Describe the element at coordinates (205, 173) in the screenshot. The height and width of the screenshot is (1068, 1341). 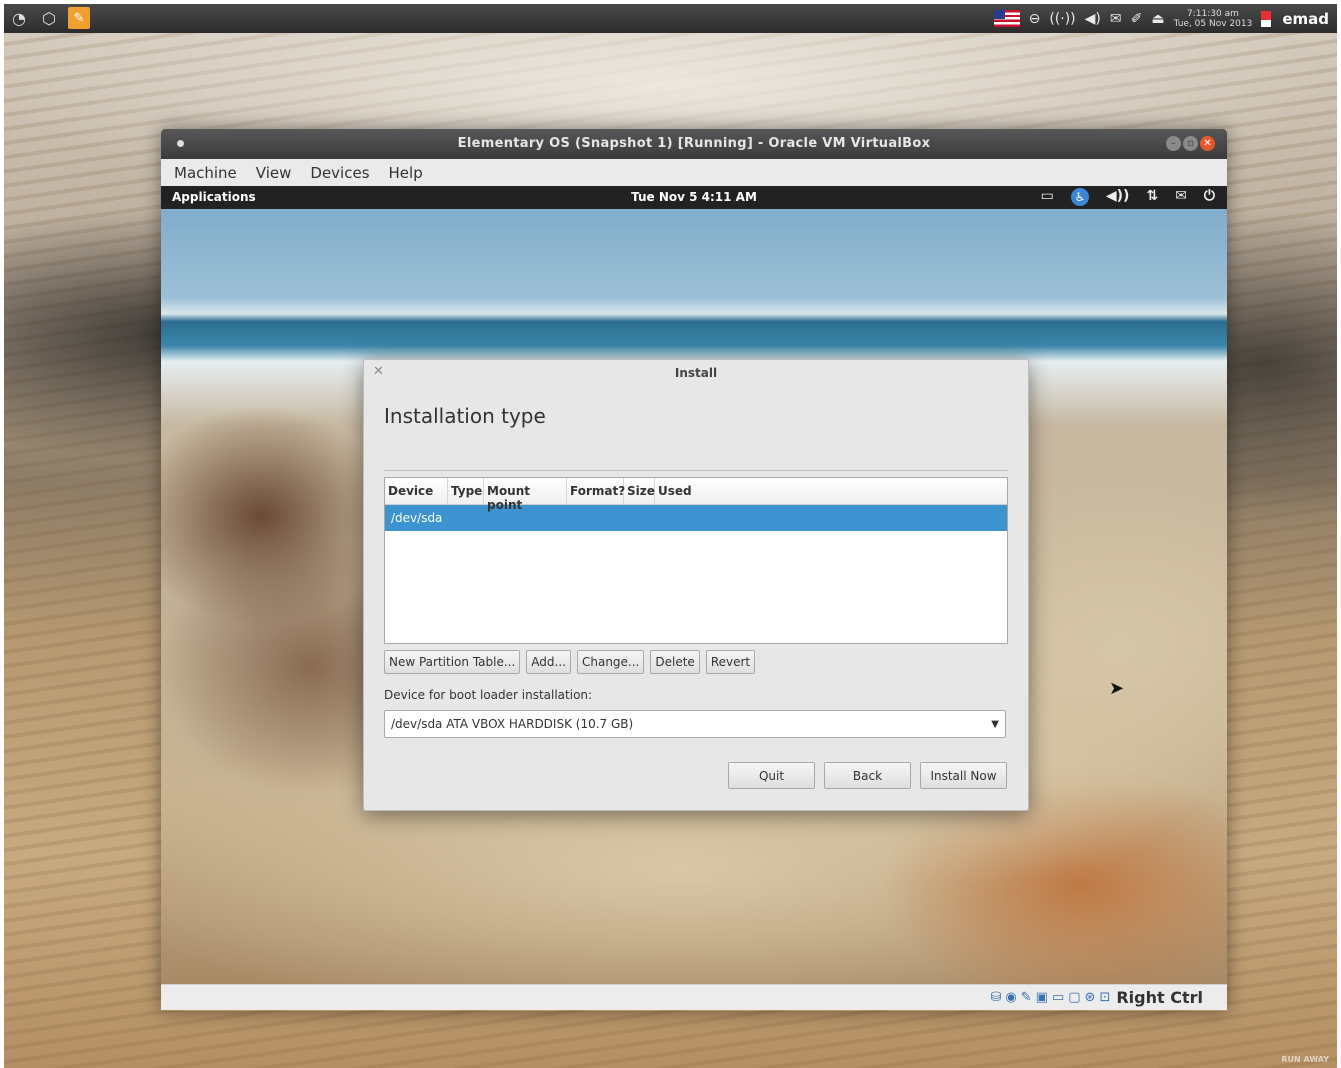
I see `menu-machine: Machine` at that location.